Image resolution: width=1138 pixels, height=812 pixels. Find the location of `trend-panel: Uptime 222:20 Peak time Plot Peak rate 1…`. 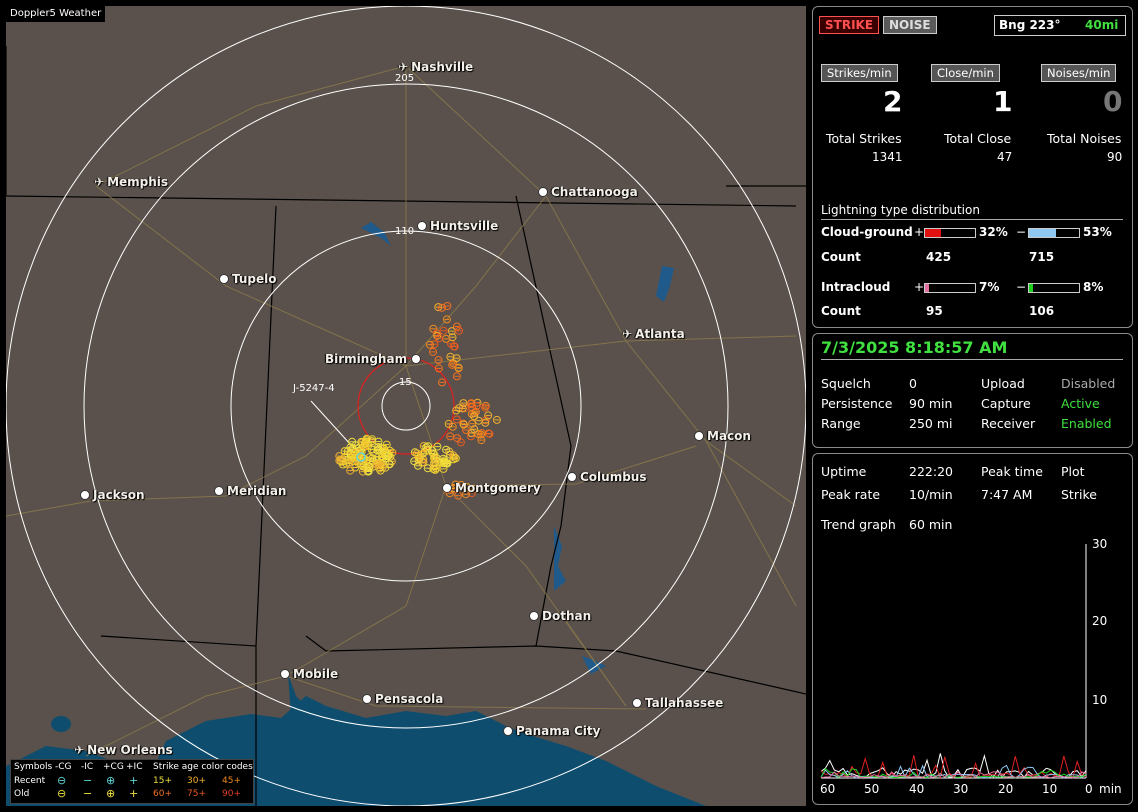

trend-panel: Uptime 222:20 Peak time Plot Peak rate 1… is located at coordinates (972, 629).